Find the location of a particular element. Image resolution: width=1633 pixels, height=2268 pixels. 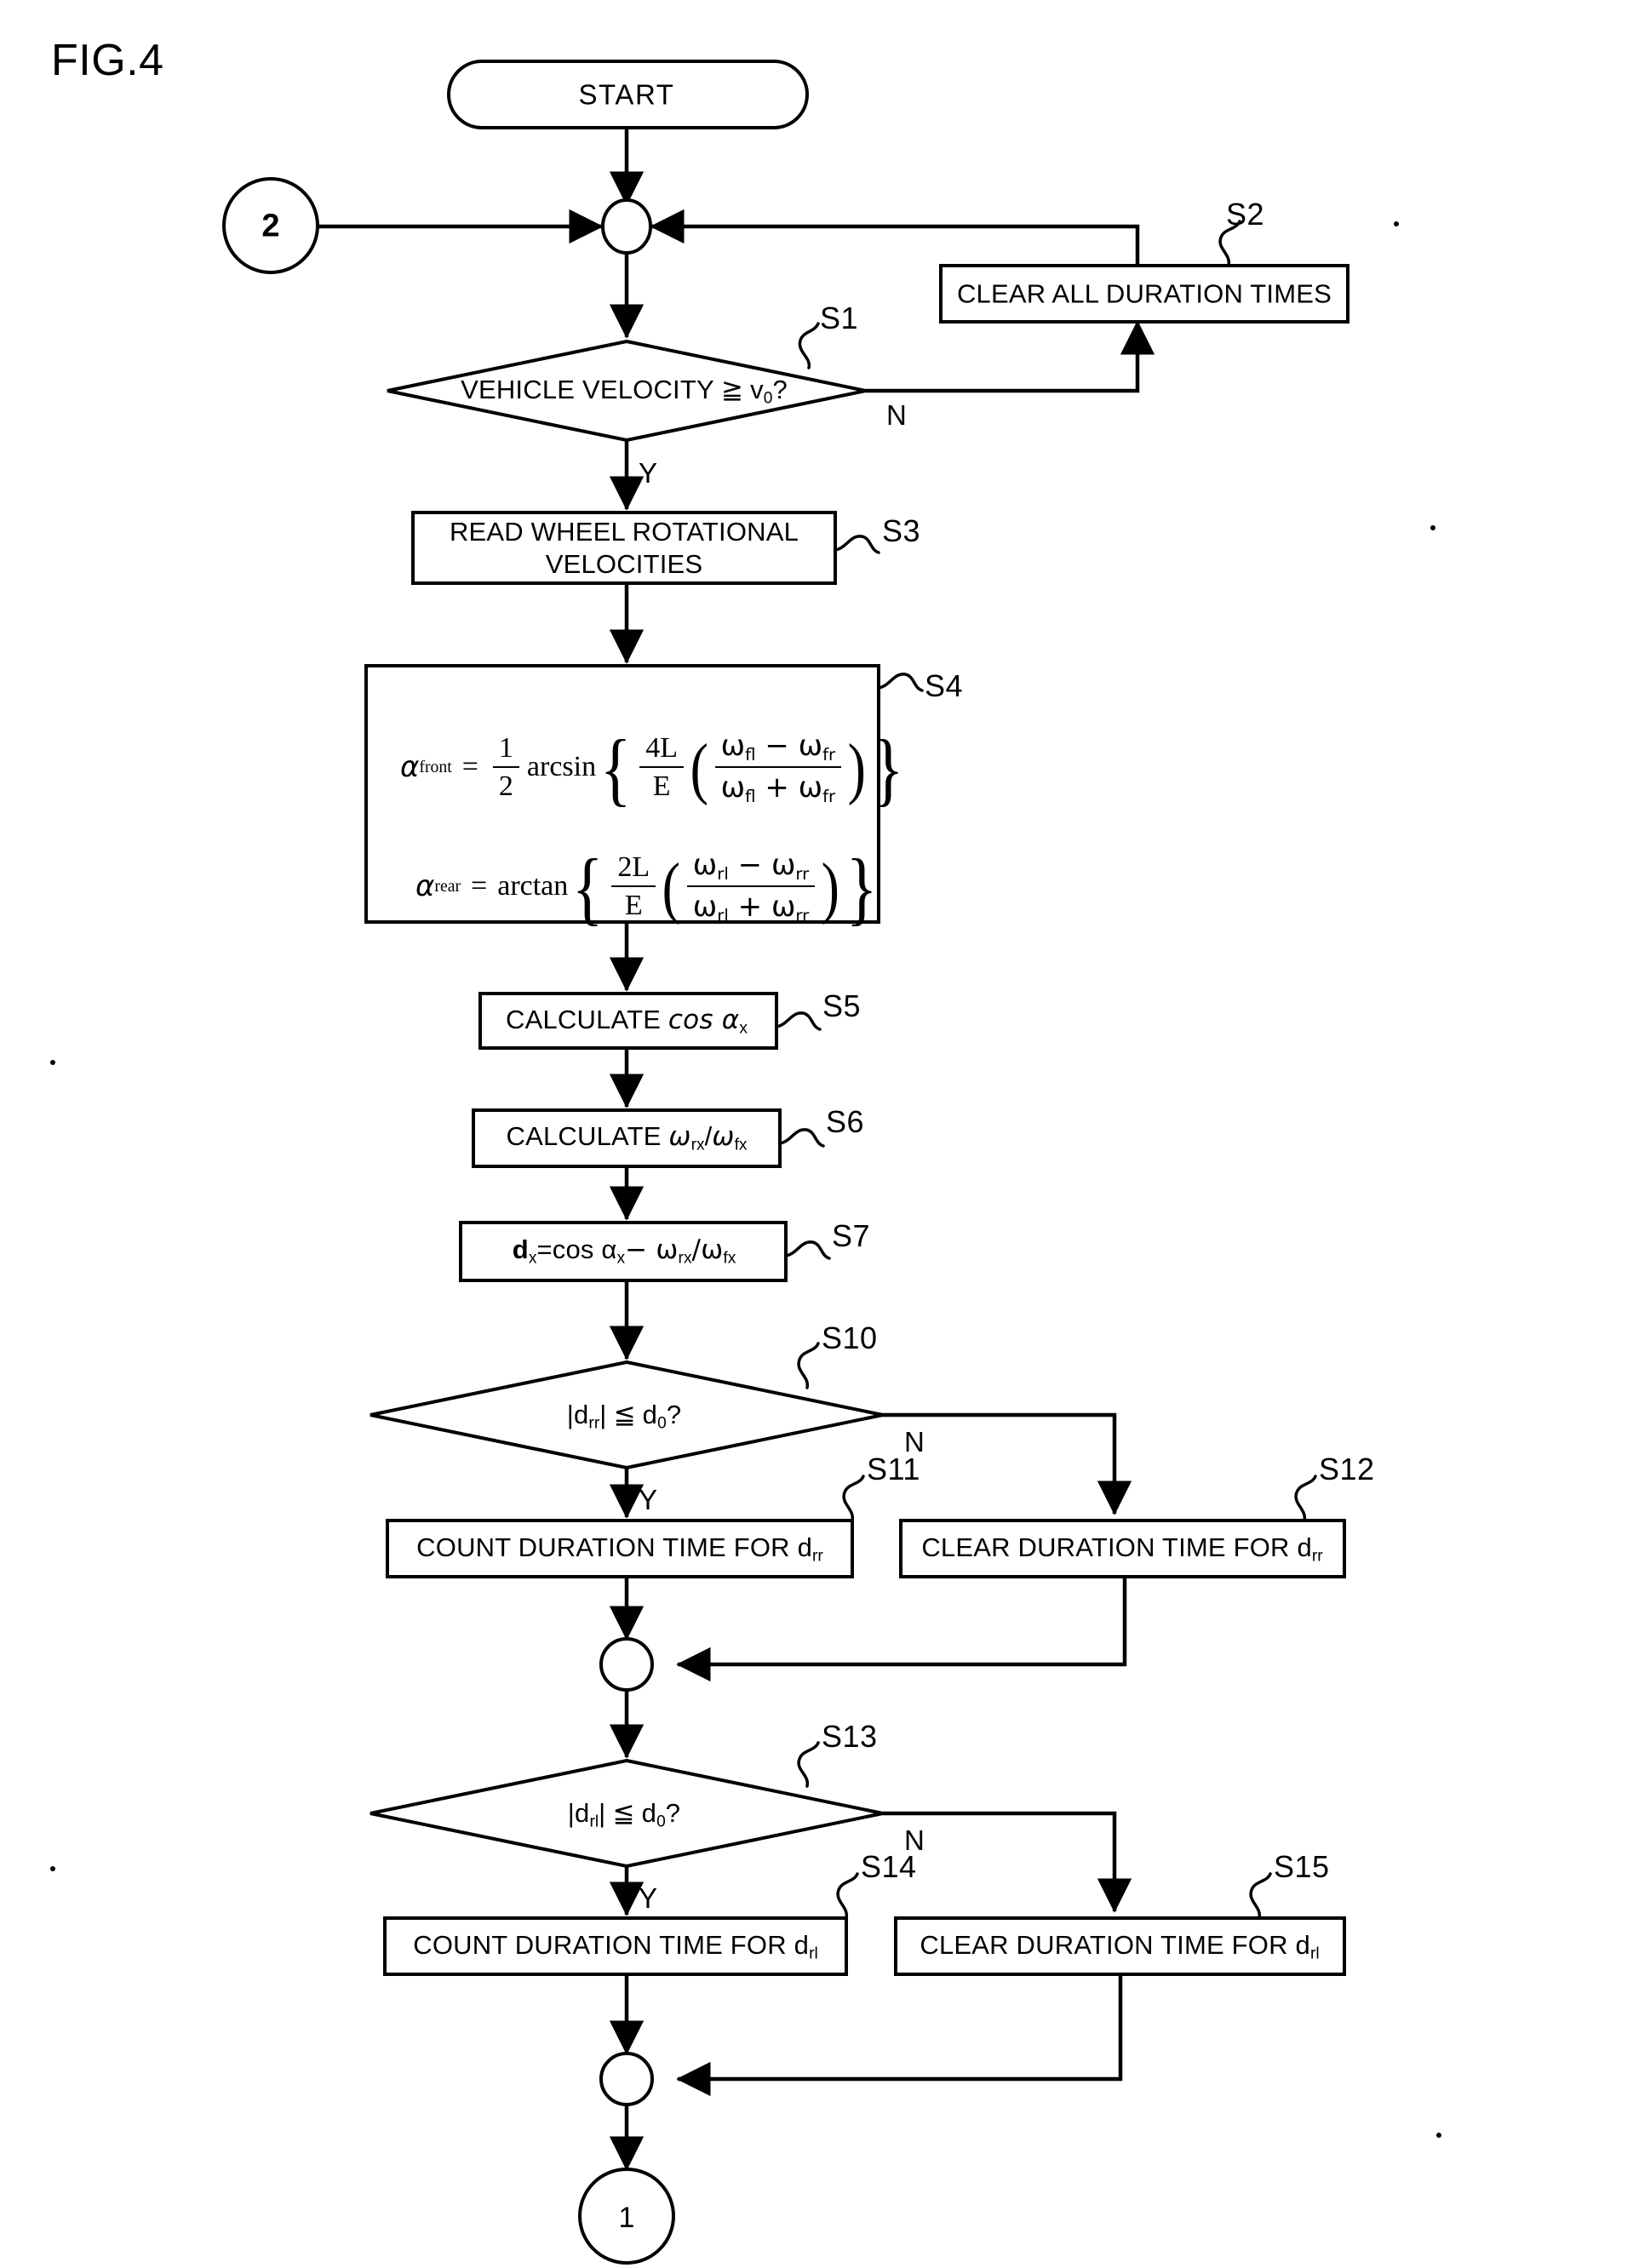

s5-process-label: CALCULATE cos αx is located at coordinates (627, 1021).